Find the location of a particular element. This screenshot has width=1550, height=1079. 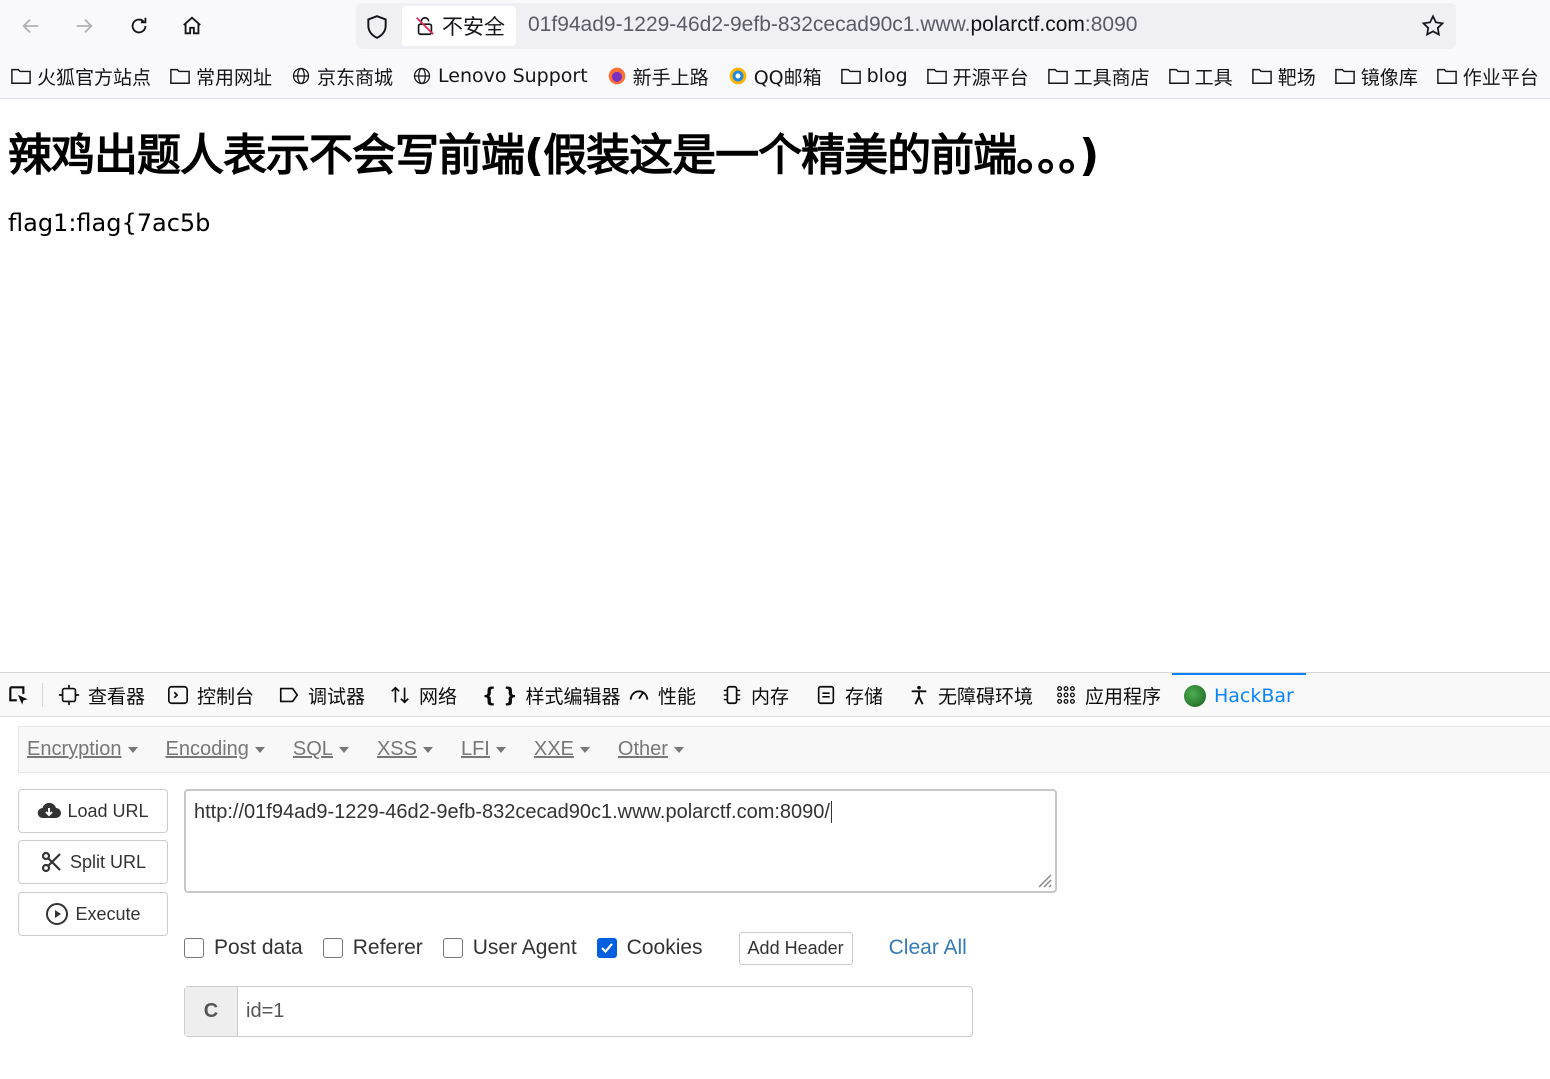

arrow-right-icon is located at coordinates (84, 26).